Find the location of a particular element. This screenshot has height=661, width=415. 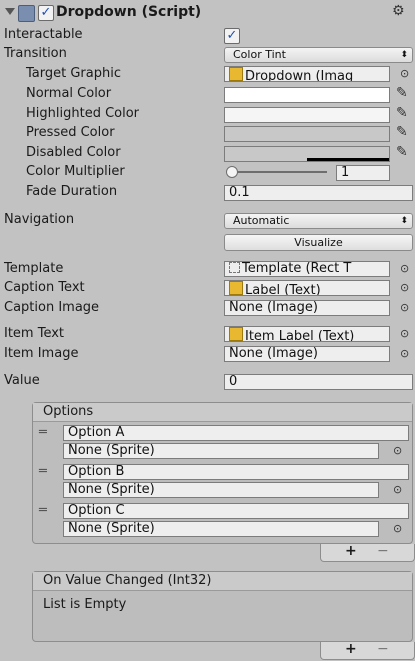

color-multiplier-input: 1 is located at coordinates (363, 173).